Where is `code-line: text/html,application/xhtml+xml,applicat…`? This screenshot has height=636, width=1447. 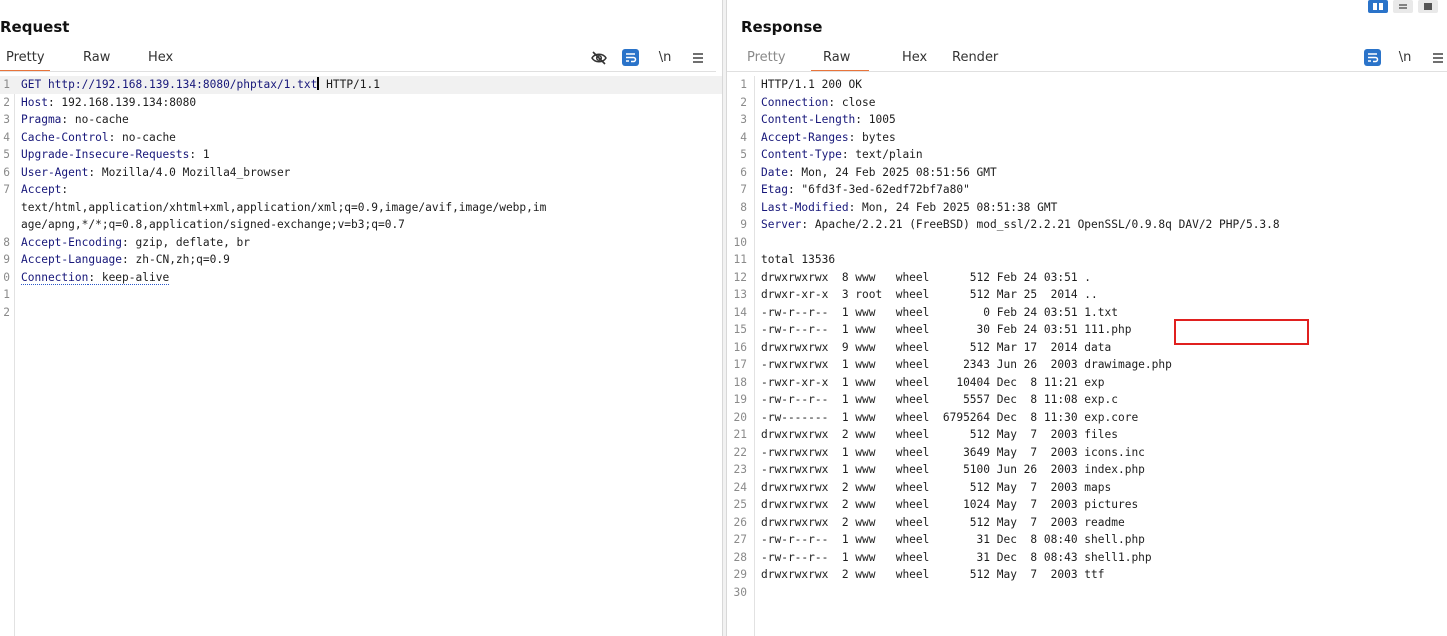
code-line: text/html,application/xhtml+xml,applicat… is located at coordinates (361, 208).